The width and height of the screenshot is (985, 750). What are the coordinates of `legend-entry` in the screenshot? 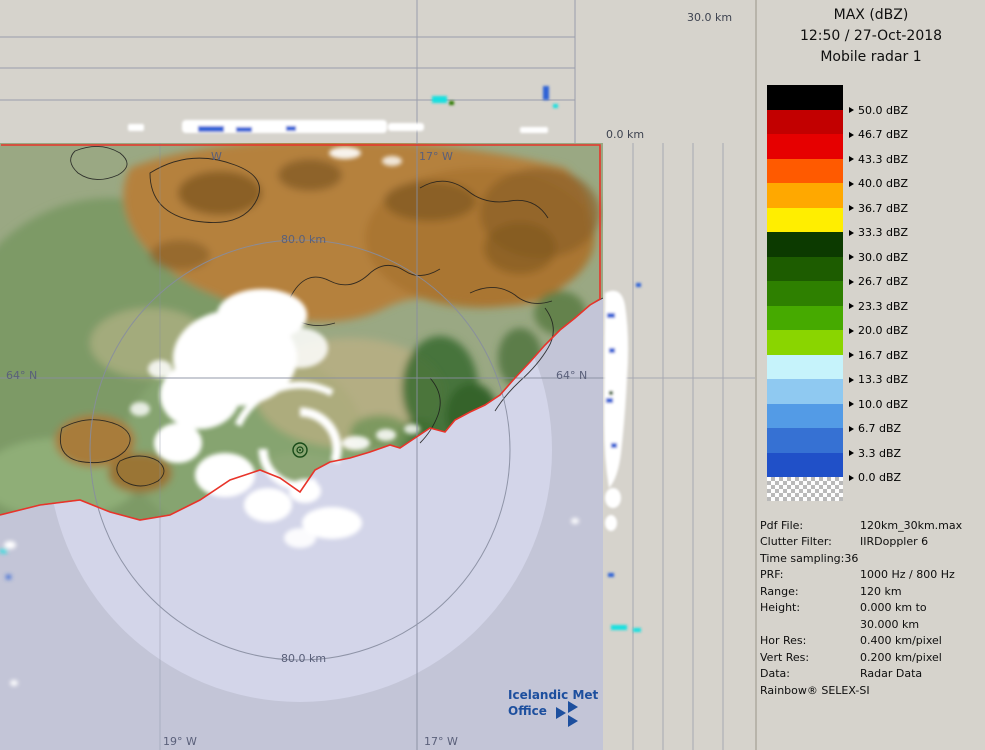 It's located at (876, 489).